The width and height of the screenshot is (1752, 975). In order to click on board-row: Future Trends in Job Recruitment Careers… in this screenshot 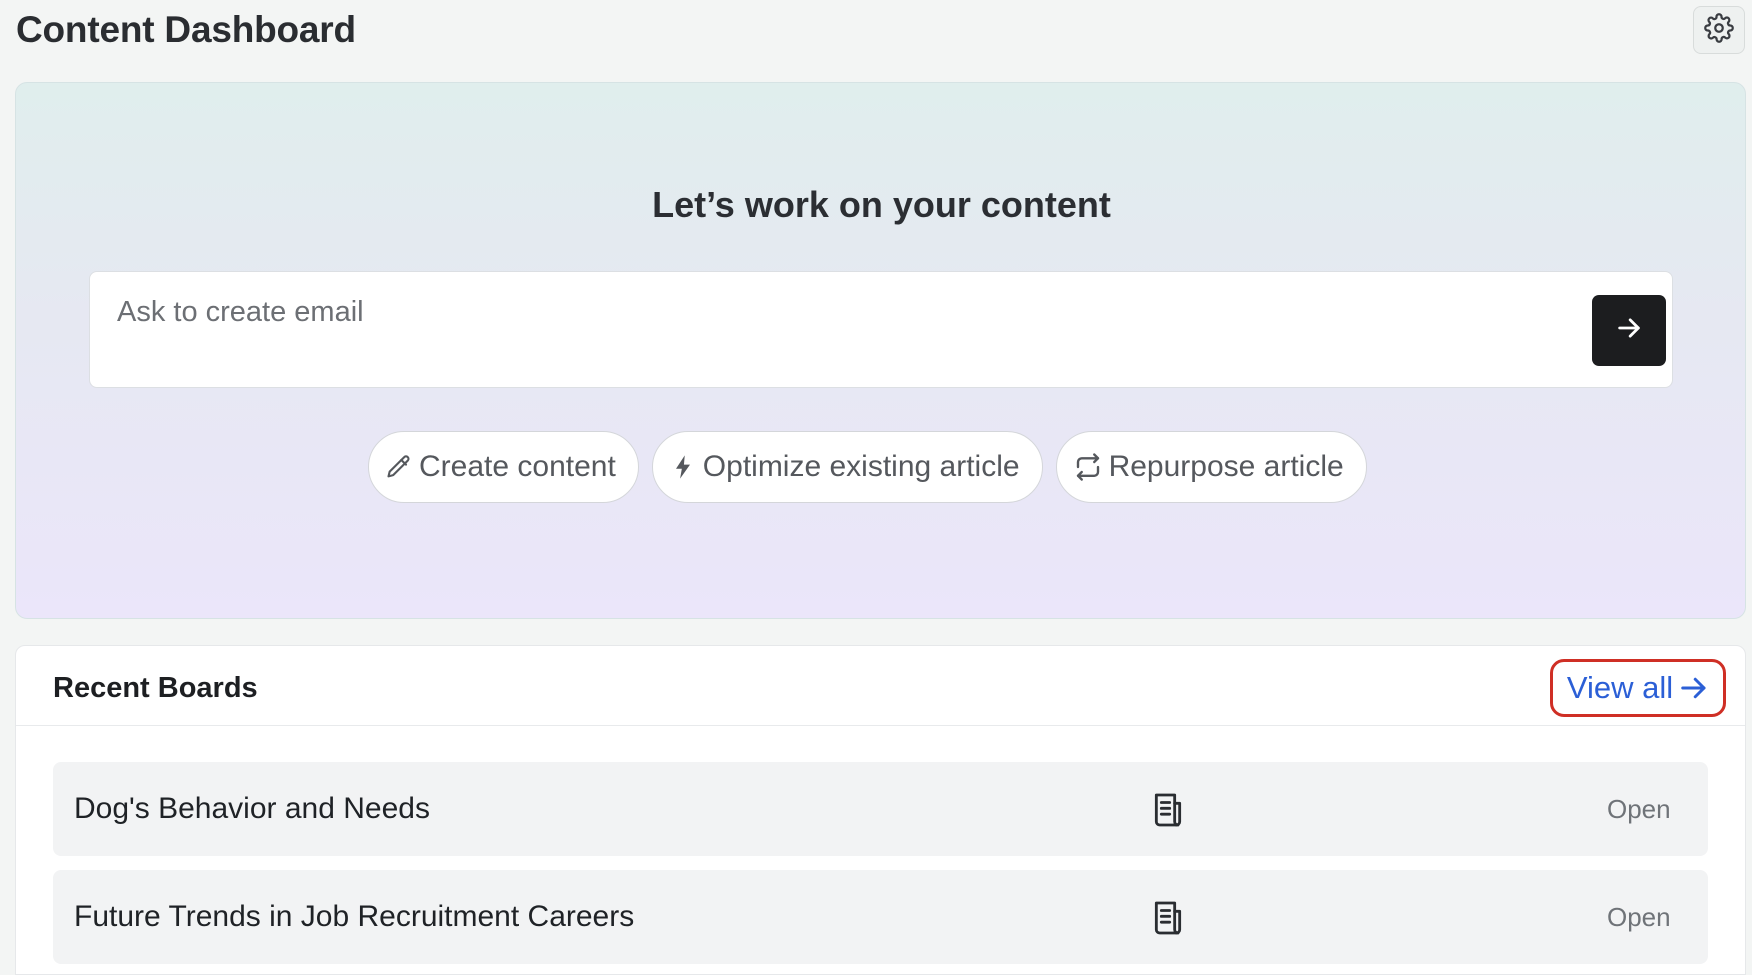, I will do `click(880, 917)`.